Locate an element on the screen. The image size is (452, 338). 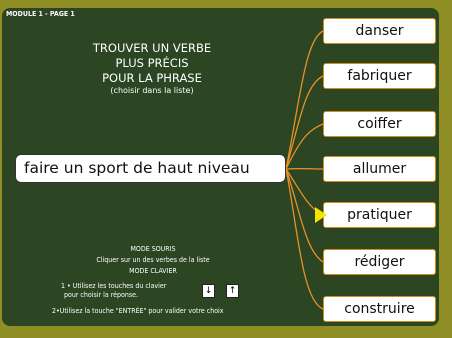
choice-danser: danser is located at coordinates (379, 31).